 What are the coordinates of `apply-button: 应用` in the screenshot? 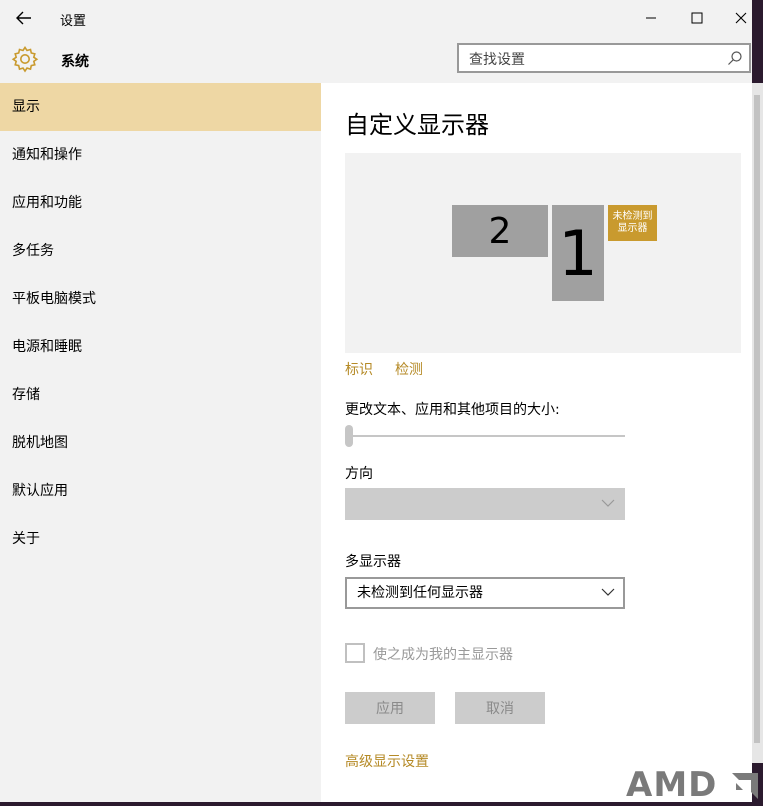 It's located at (390, 708).